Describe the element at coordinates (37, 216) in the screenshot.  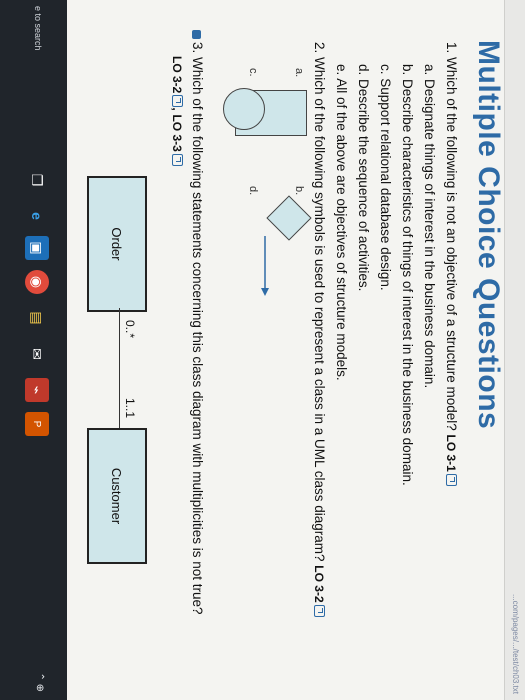
I see `edge-icon: e` at that location.